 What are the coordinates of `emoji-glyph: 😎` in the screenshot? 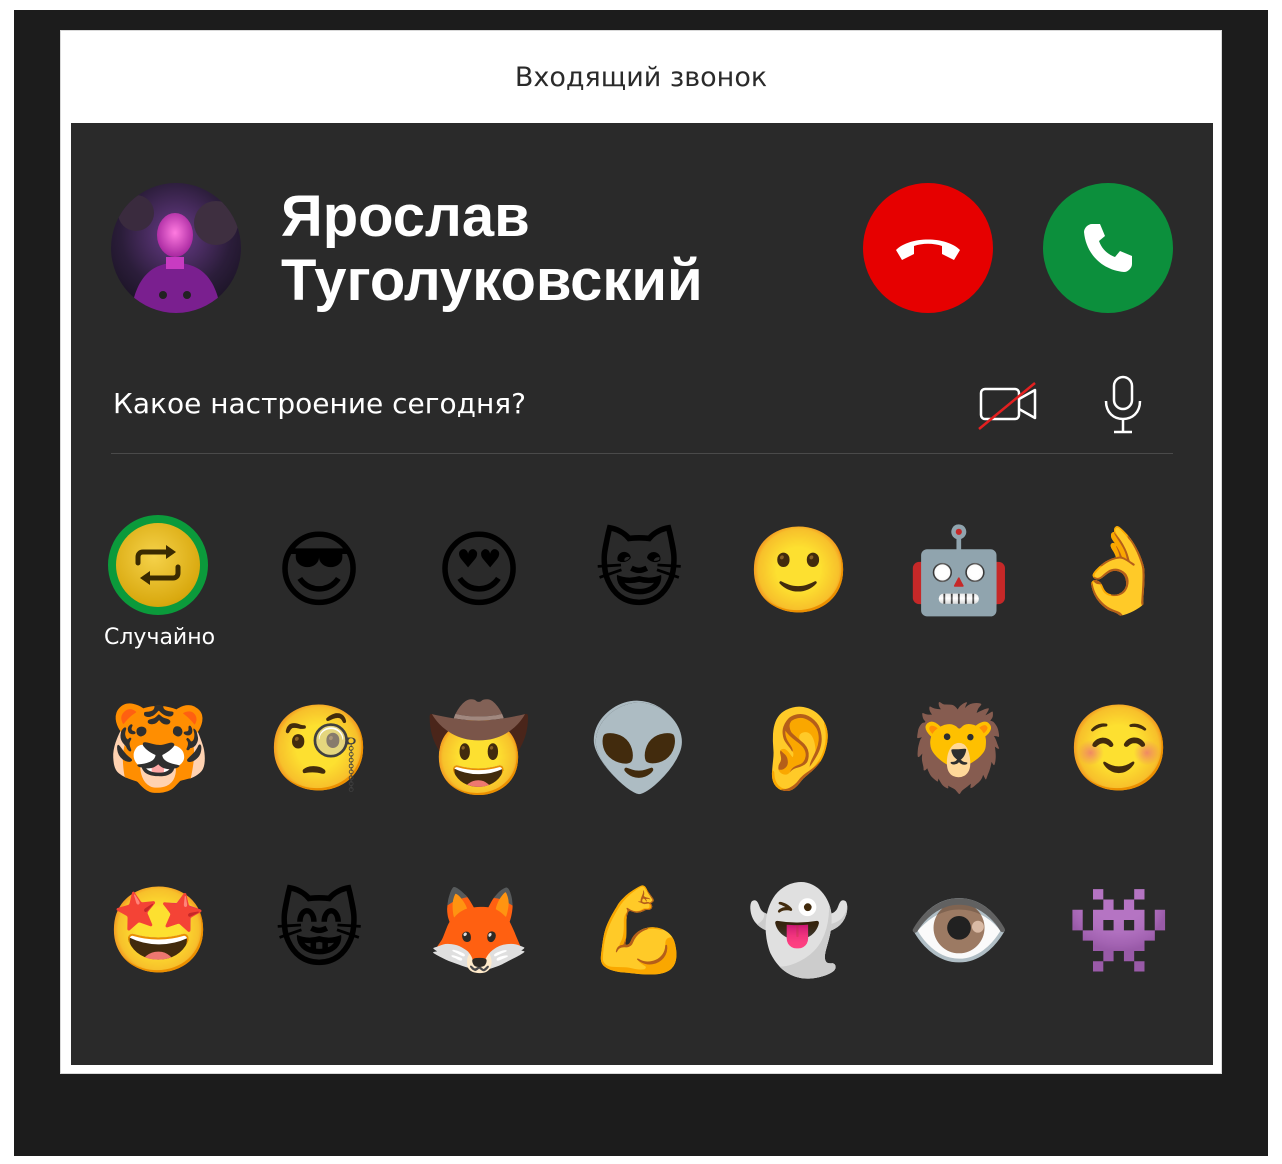 It's located at (319, 570).